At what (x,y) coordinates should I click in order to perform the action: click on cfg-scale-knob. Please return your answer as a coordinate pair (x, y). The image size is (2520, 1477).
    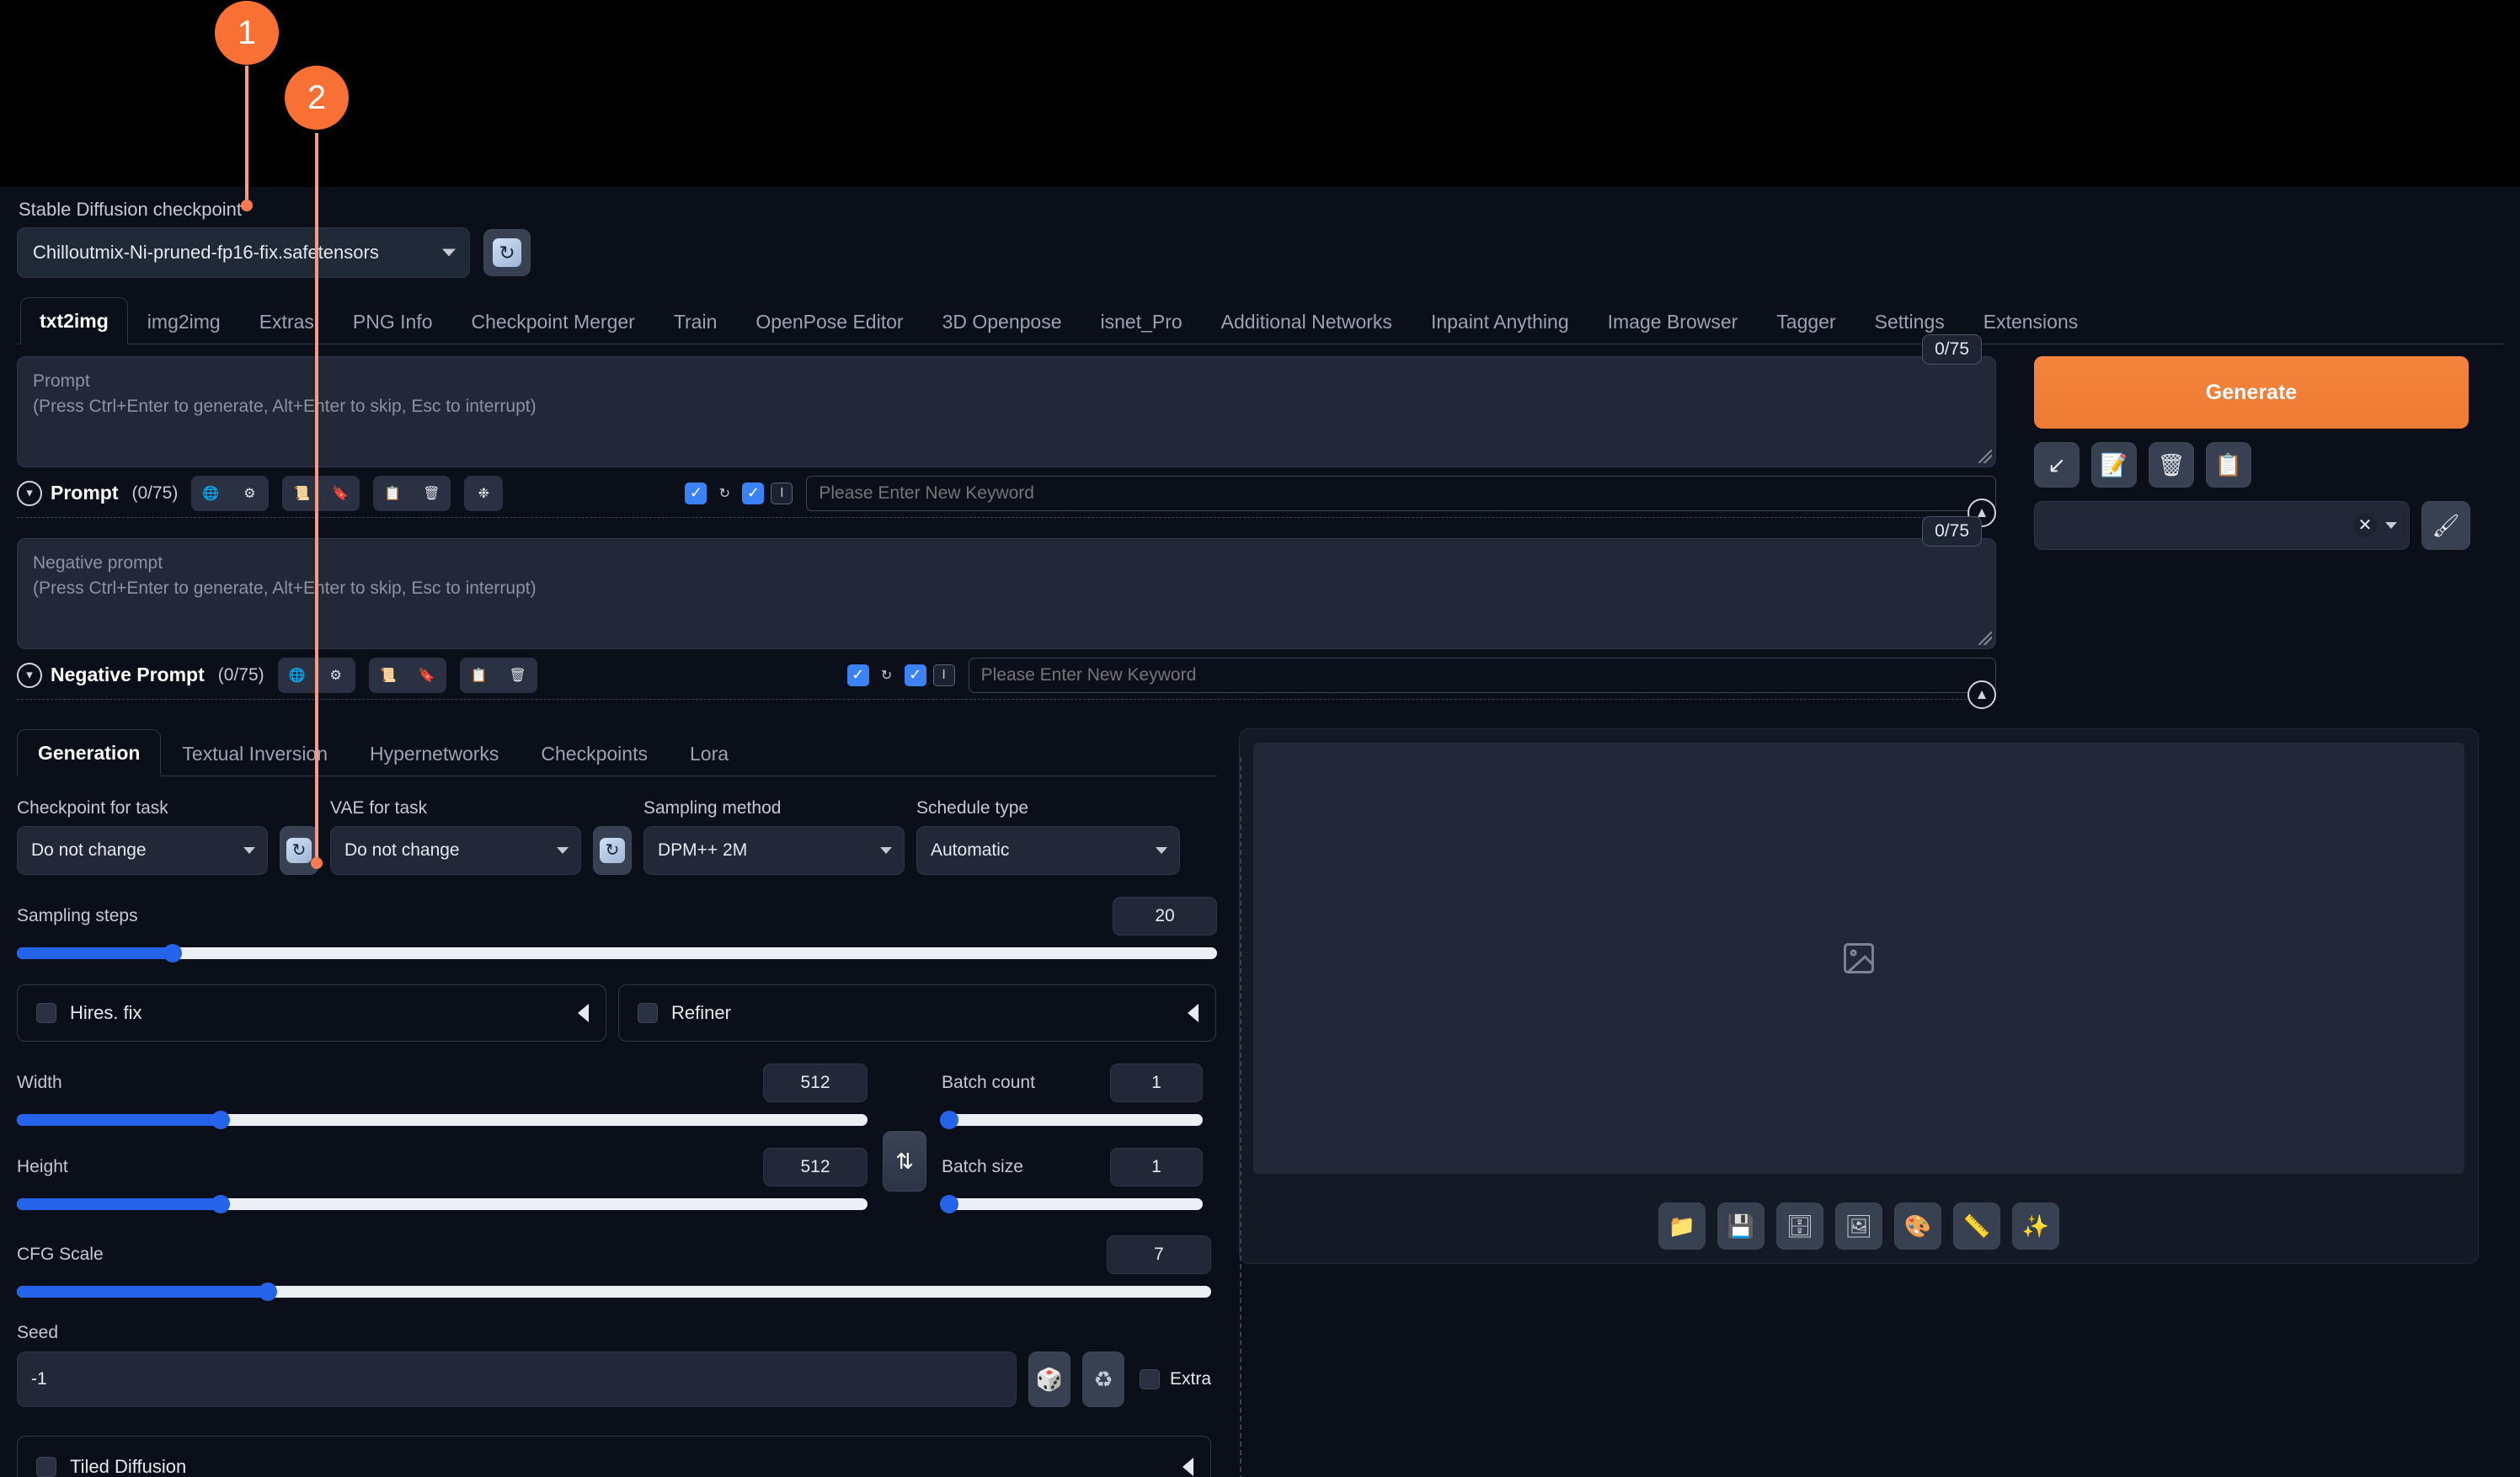
    Looking at the image, I should click on (267, 1291).